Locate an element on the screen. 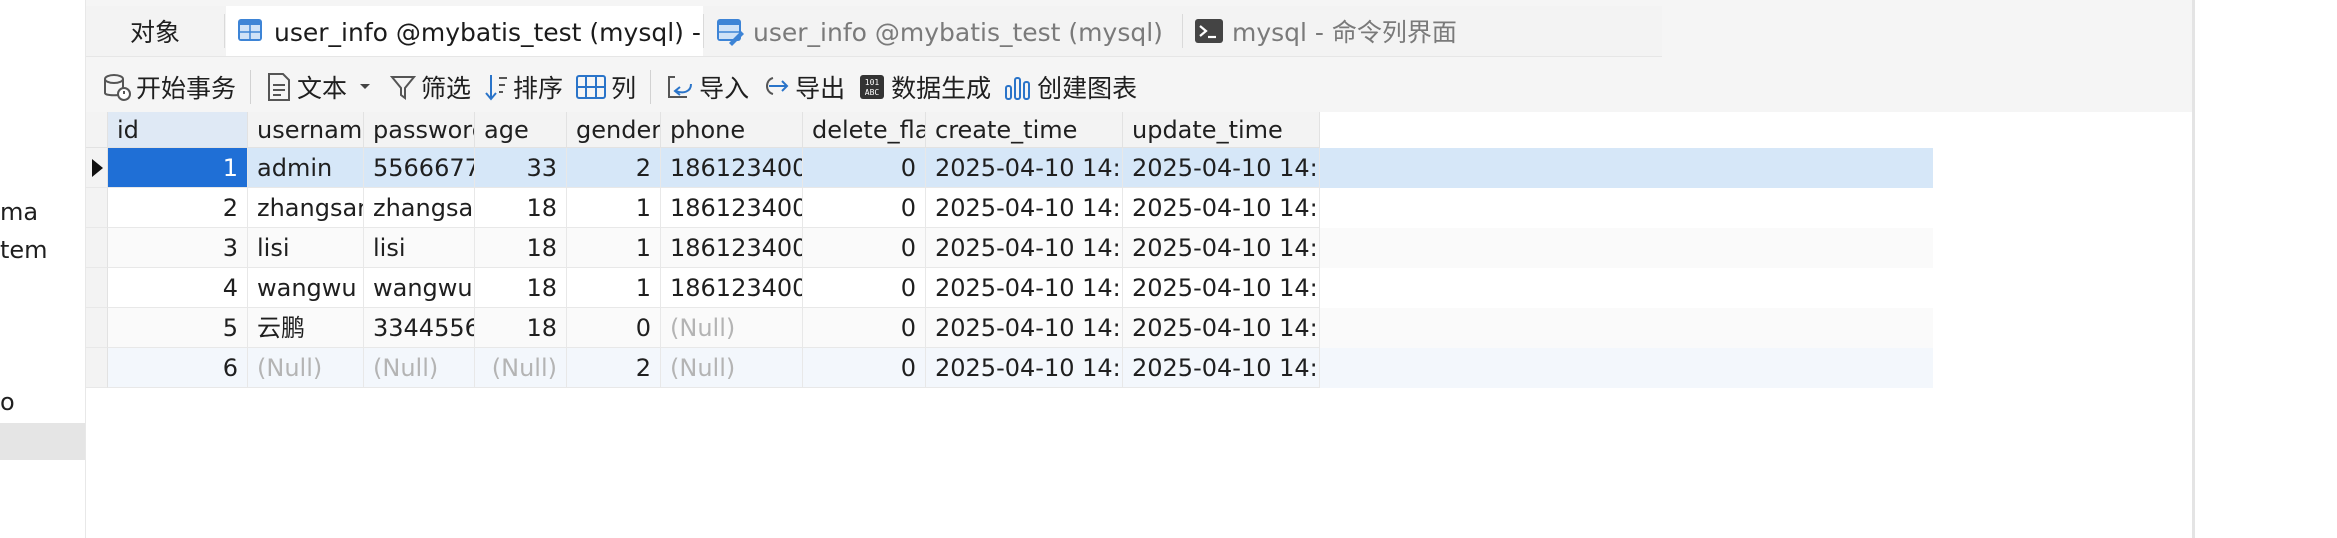 Image resolution: width=2337 pixels, height=538 pixels. cell-password: wangwu is located at coordinates (419, 288).